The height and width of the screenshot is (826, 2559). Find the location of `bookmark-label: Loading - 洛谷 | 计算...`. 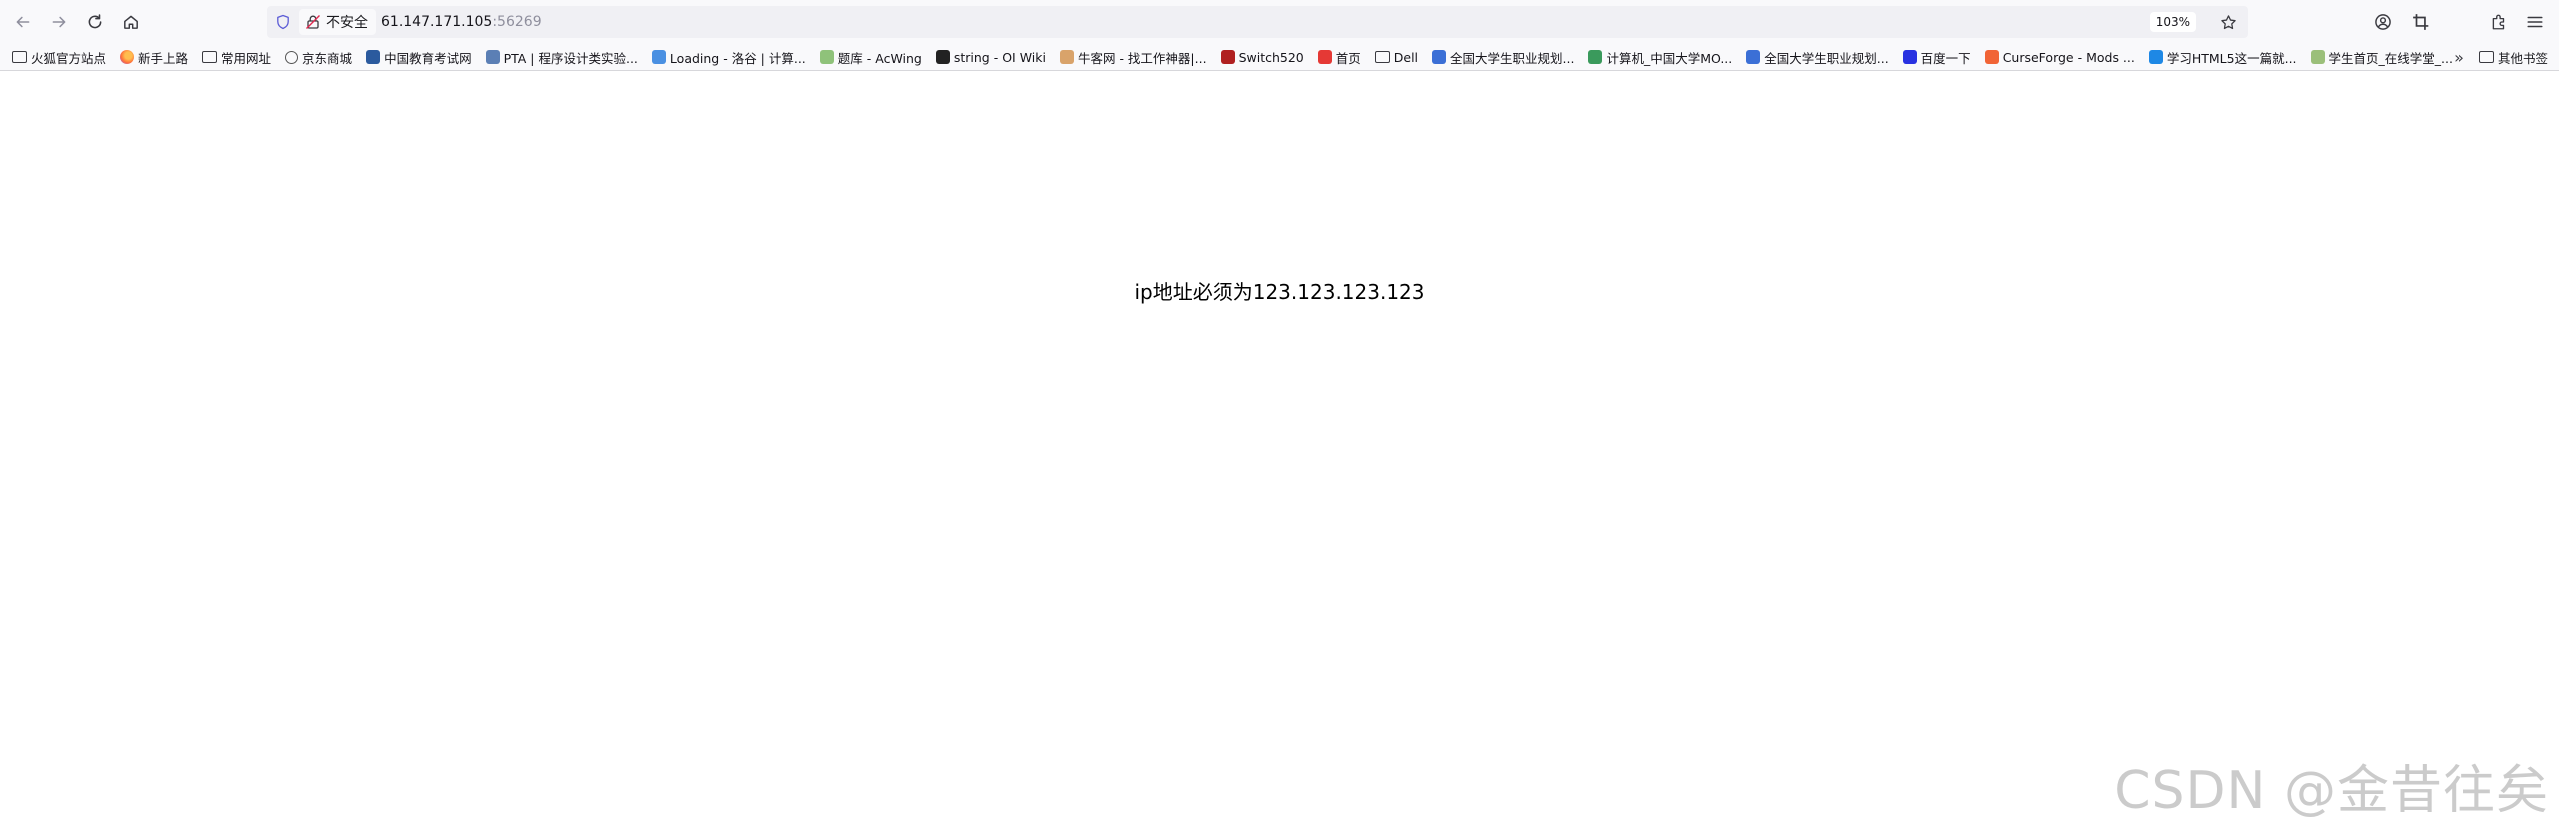

bookmark-label: Loading - 洛谷 | 计算... is located at coordinates (737, 58).